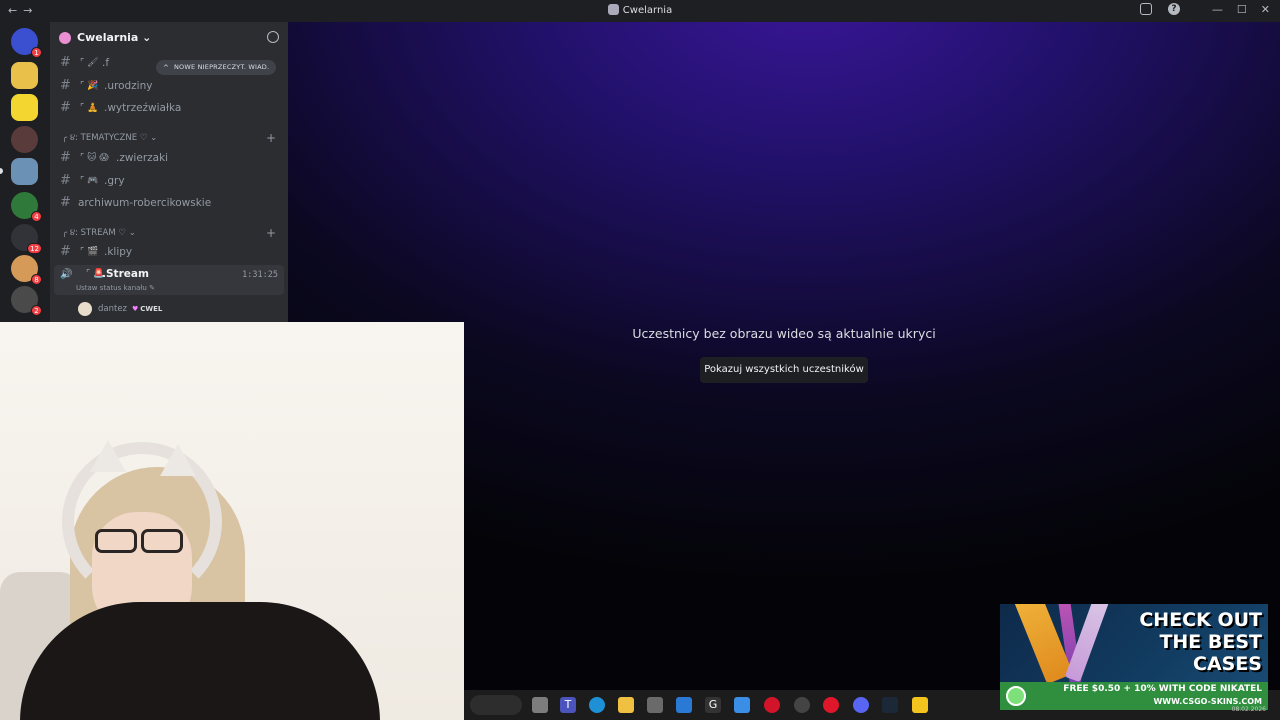 This screenshot has width=1280, height=720. I want to click on server-icon: 2, so click(26, 301).